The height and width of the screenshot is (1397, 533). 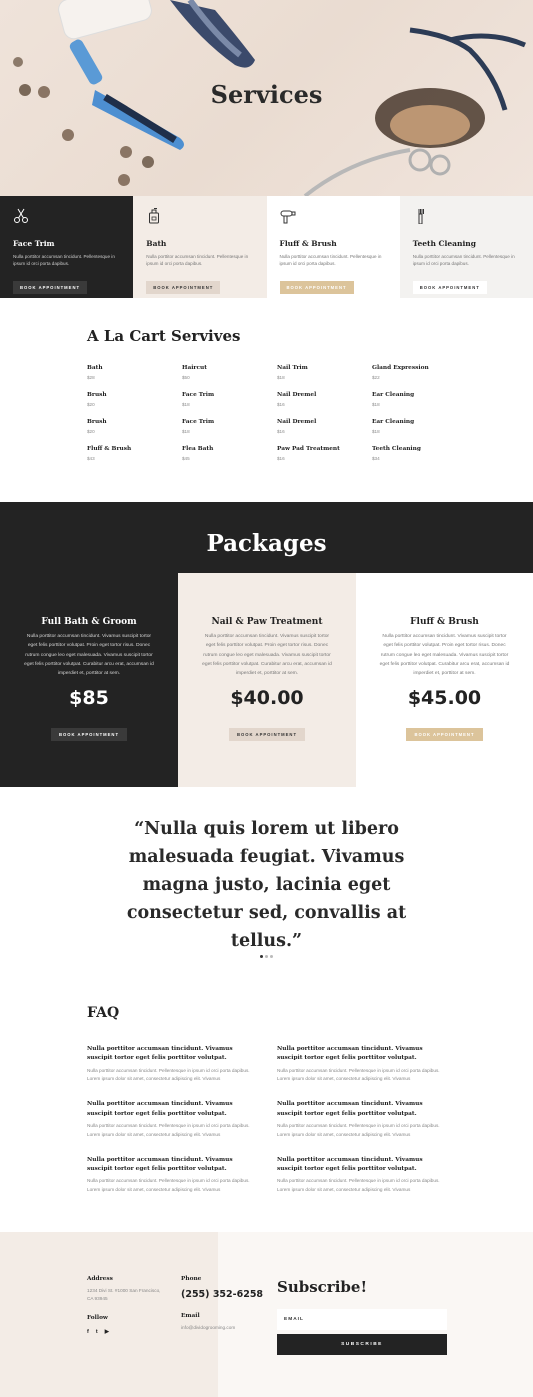 I want to click on price-item-price: $34, so click(x=376, y=458).